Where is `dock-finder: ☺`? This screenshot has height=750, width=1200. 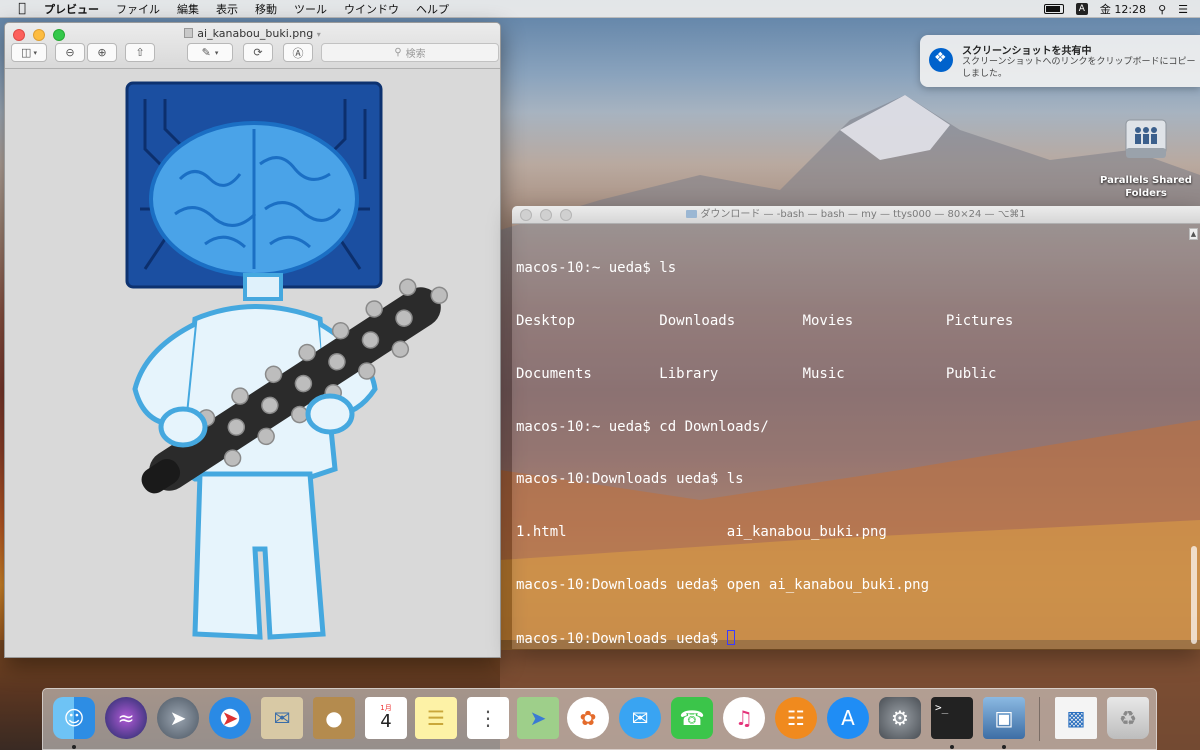
dock-finder: ☺ is located at coordinates (74, 718).